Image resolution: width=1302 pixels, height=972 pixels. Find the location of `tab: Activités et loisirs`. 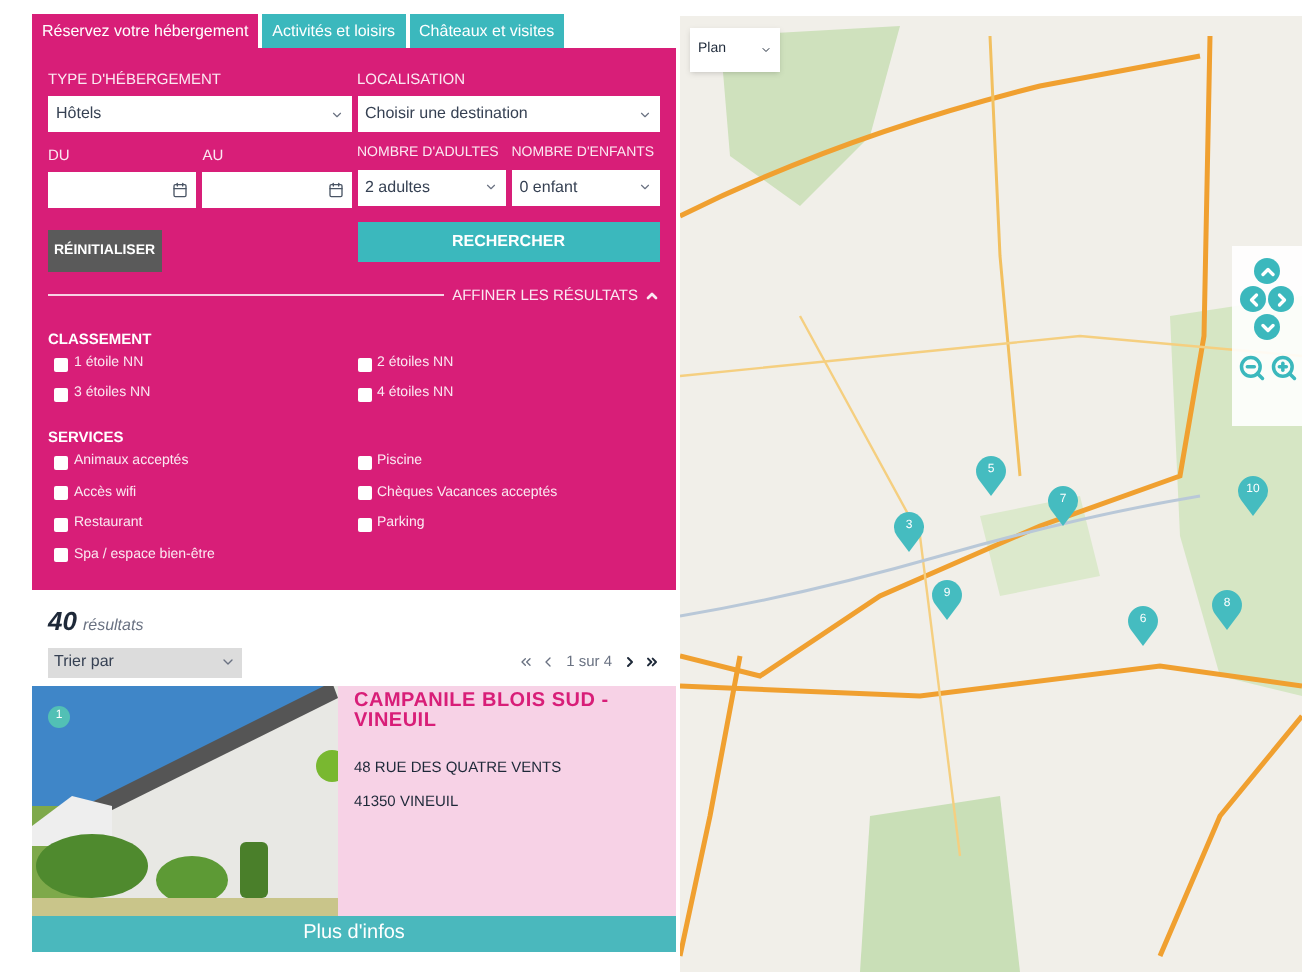

tab: Activités et loisirs is located at coordinates (334, 31).